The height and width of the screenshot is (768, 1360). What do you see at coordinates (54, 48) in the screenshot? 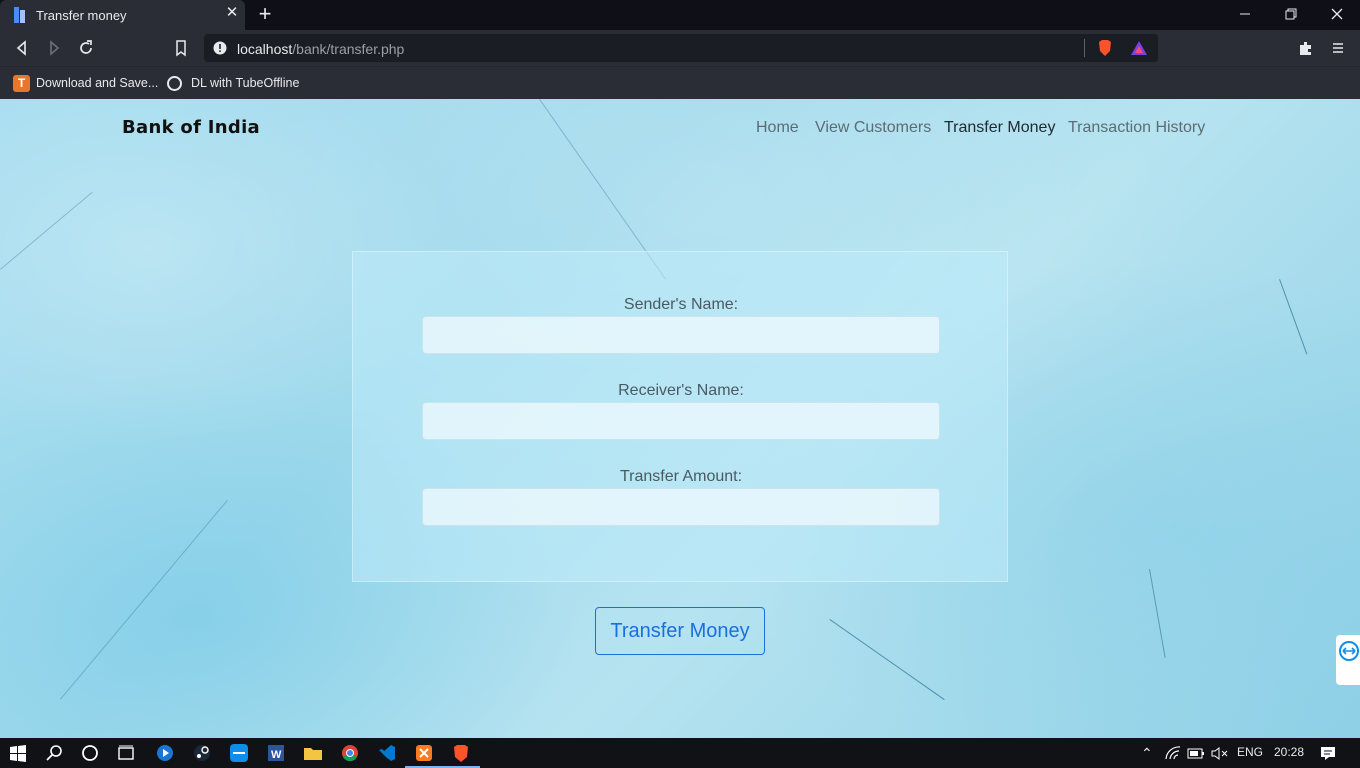
I see `forward-icon` at bounding box center [54, 48].